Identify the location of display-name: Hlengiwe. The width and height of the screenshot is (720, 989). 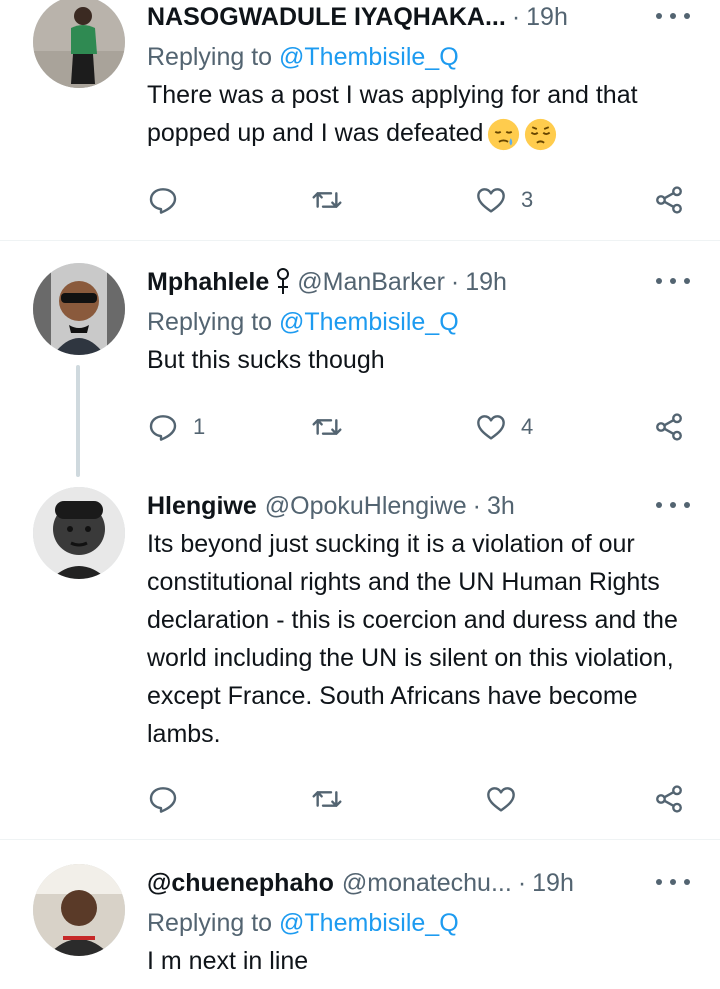
(202, 506).